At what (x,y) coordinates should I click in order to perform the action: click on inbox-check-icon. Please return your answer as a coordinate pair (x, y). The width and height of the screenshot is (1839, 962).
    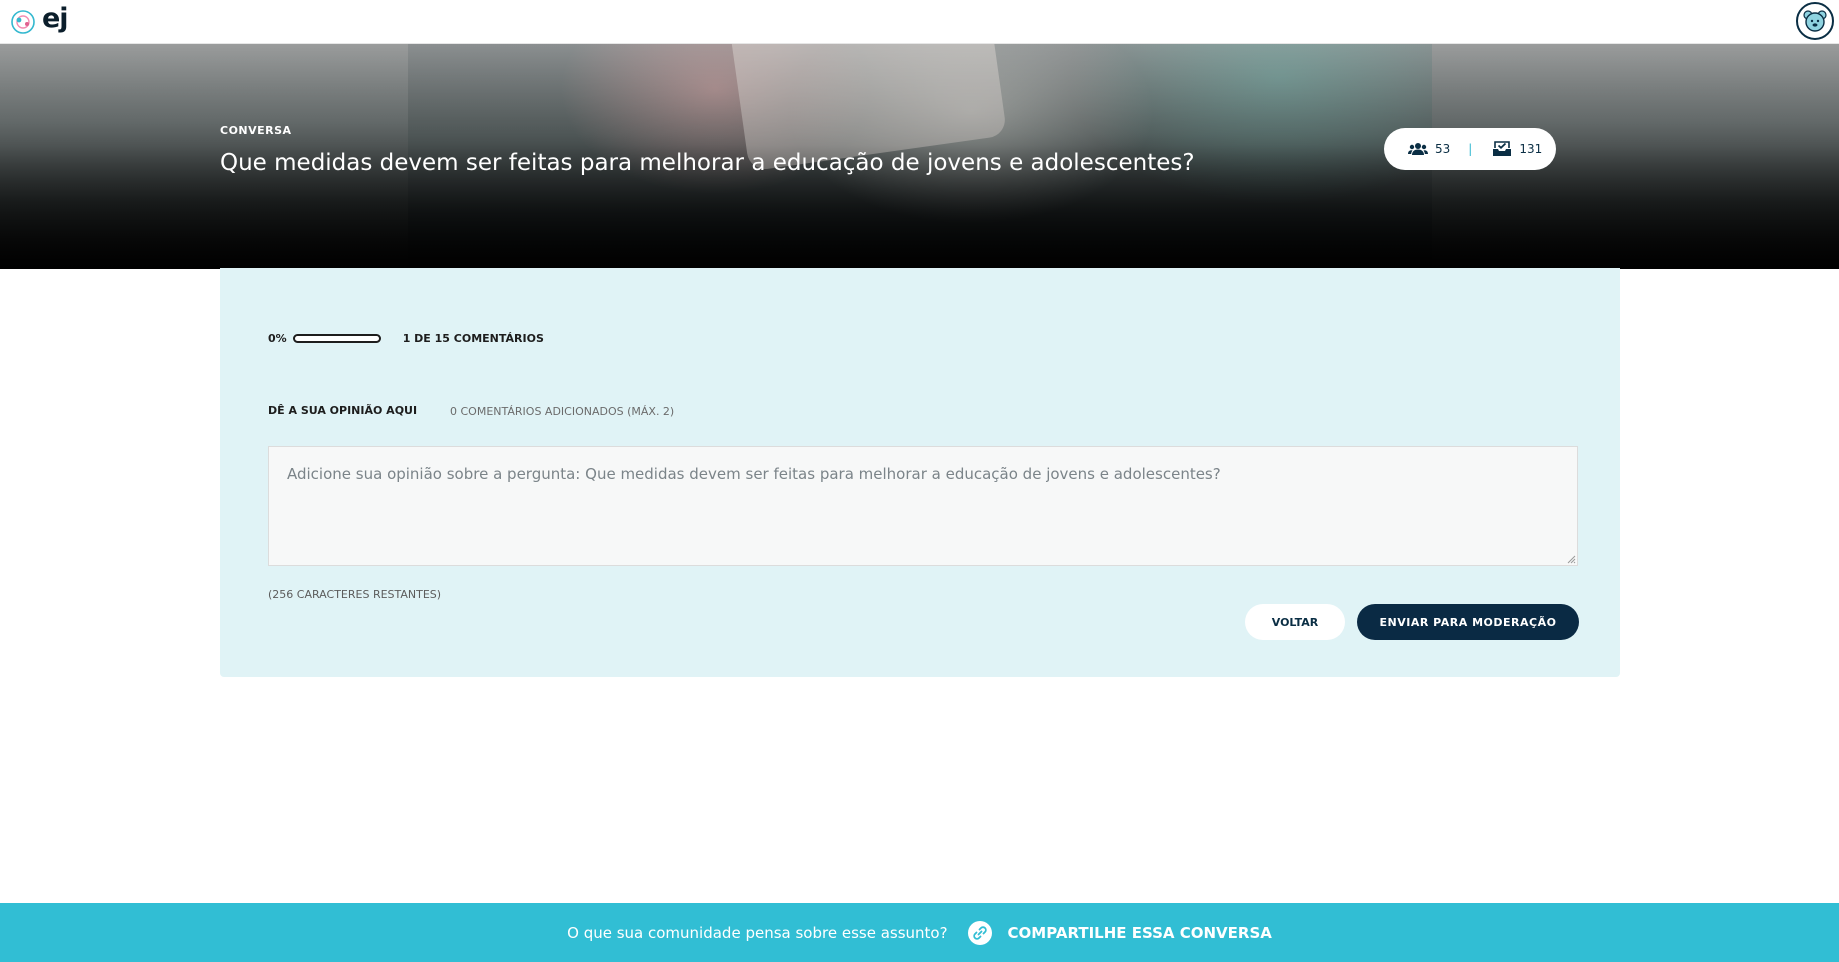
    Looking at the image, I should click on (1502, 148).